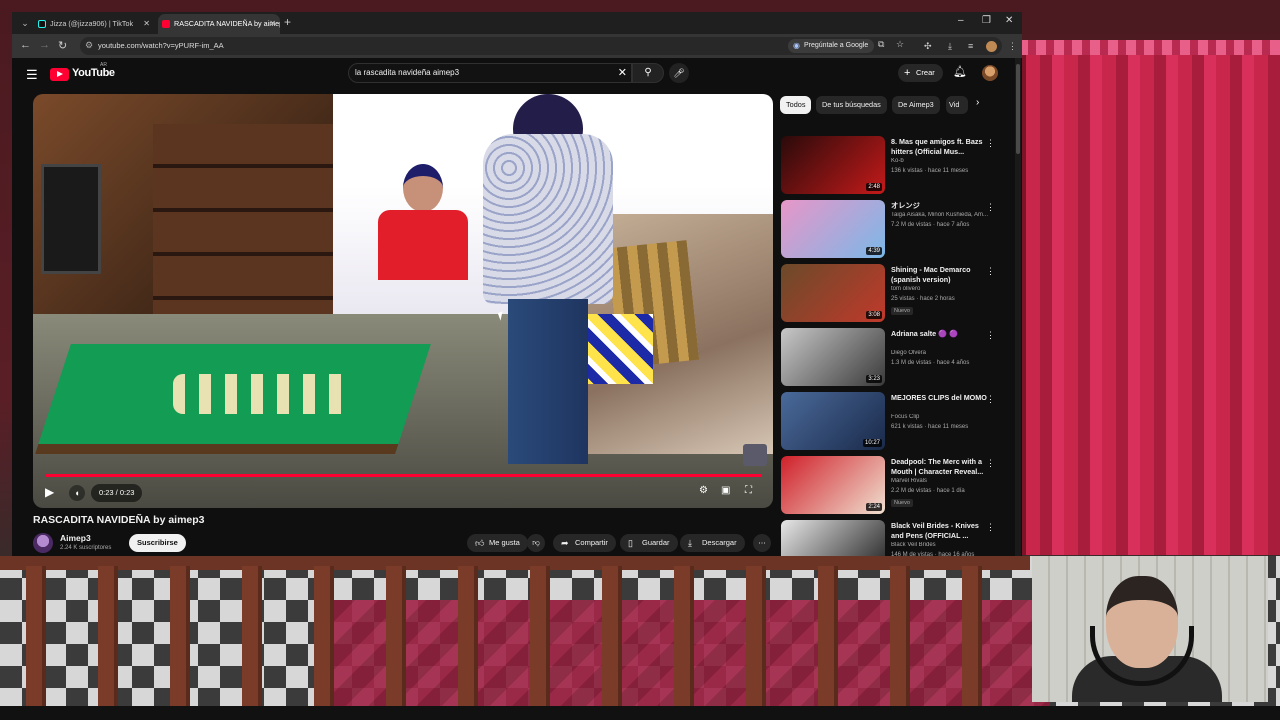 This screenshot has width=1280, height=720. Describe the element at coordinates (157, 543) in the screenshot. I see `subscribe-button: Suscribirse` at that location.